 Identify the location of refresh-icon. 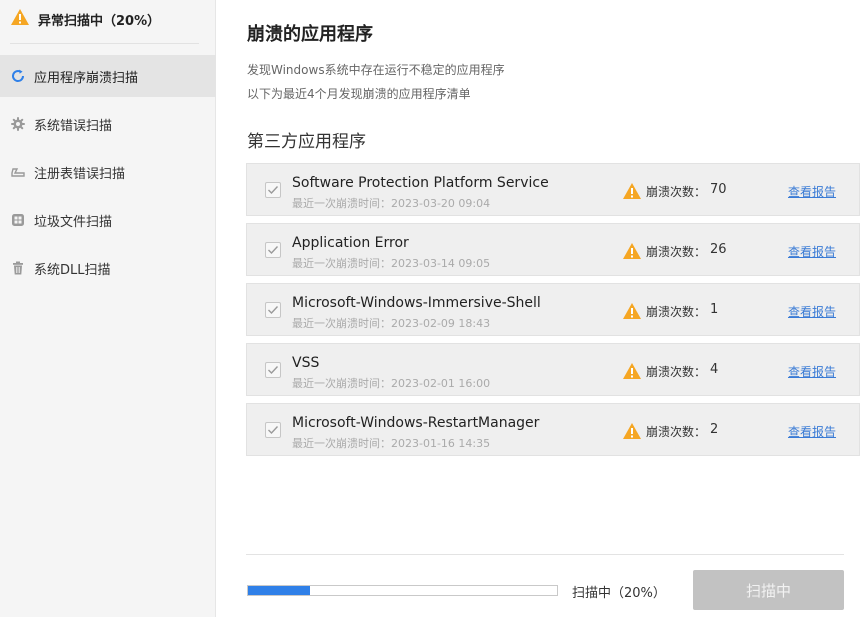
(18, 76).